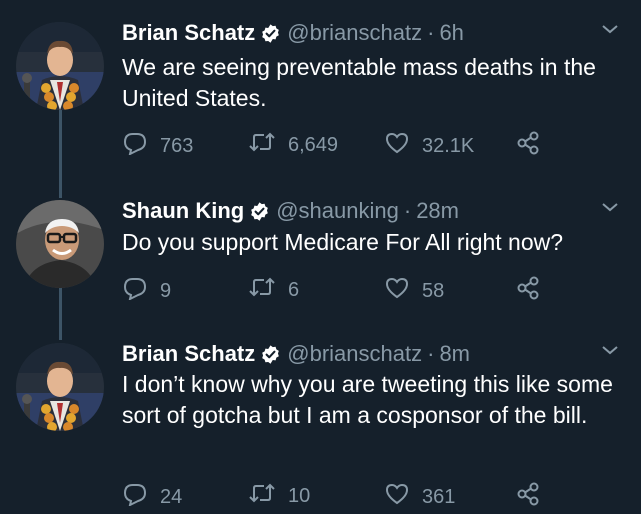 This screenshot has width=641, height=514. I want to click on retweet-button: 10, so click(279, 496).